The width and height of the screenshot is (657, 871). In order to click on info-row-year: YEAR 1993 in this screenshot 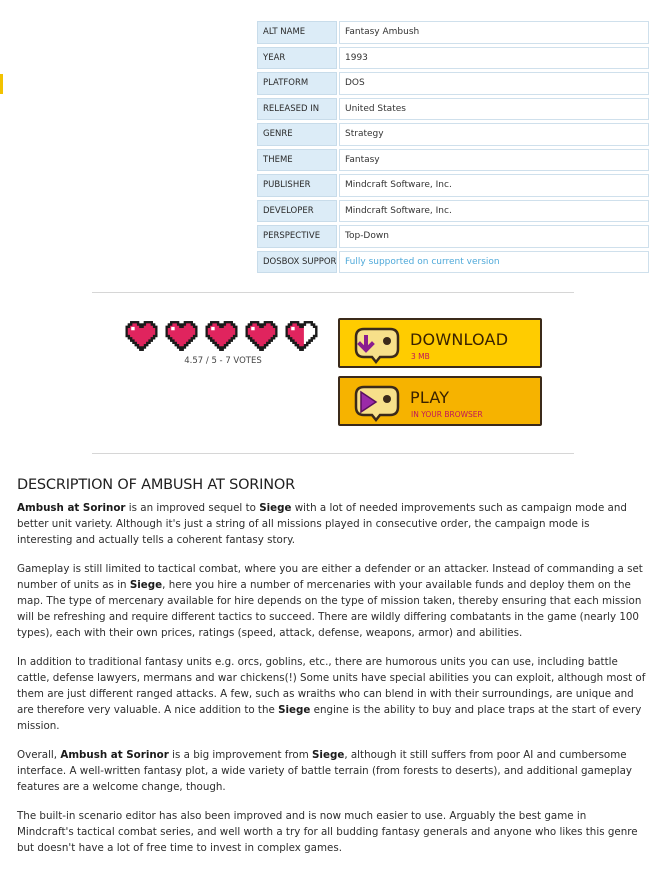, I will do `click(453, 57)`.